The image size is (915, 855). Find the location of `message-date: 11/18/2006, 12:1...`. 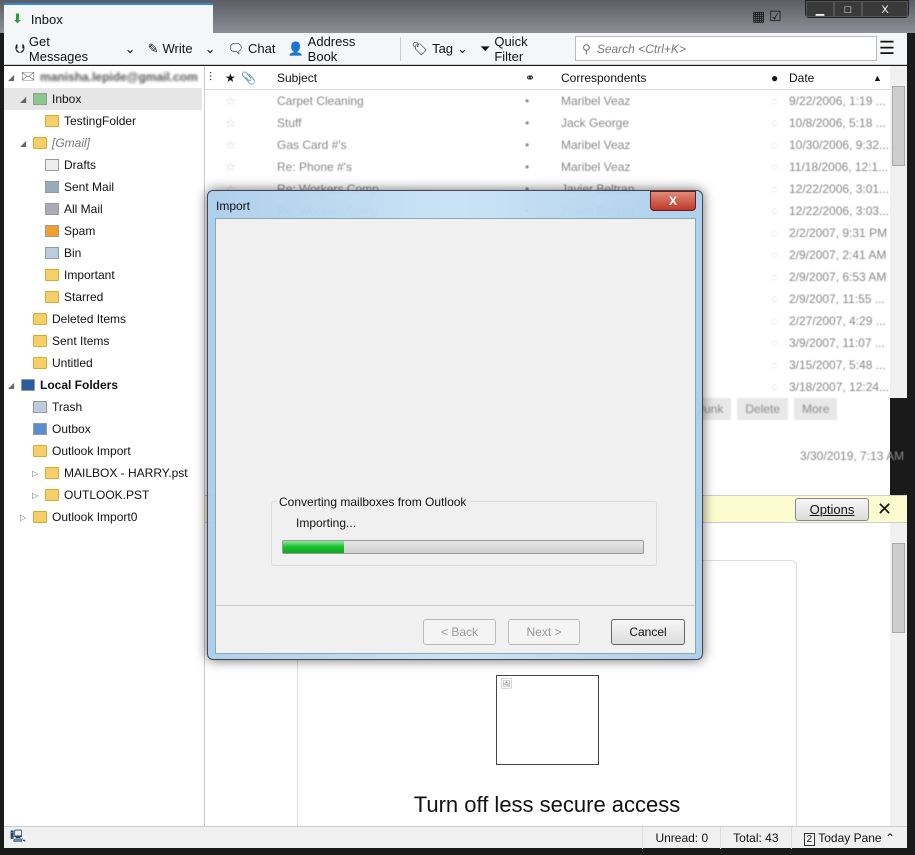

message-date: 11/18/2006, 12:1... is located at coordinates (839, 167).